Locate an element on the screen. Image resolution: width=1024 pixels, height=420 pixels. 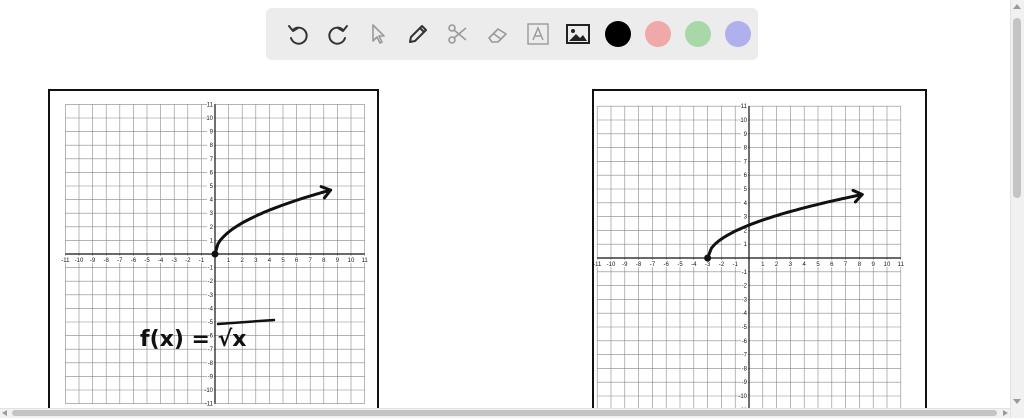
pen-icon is located at coordinates (418, 34).